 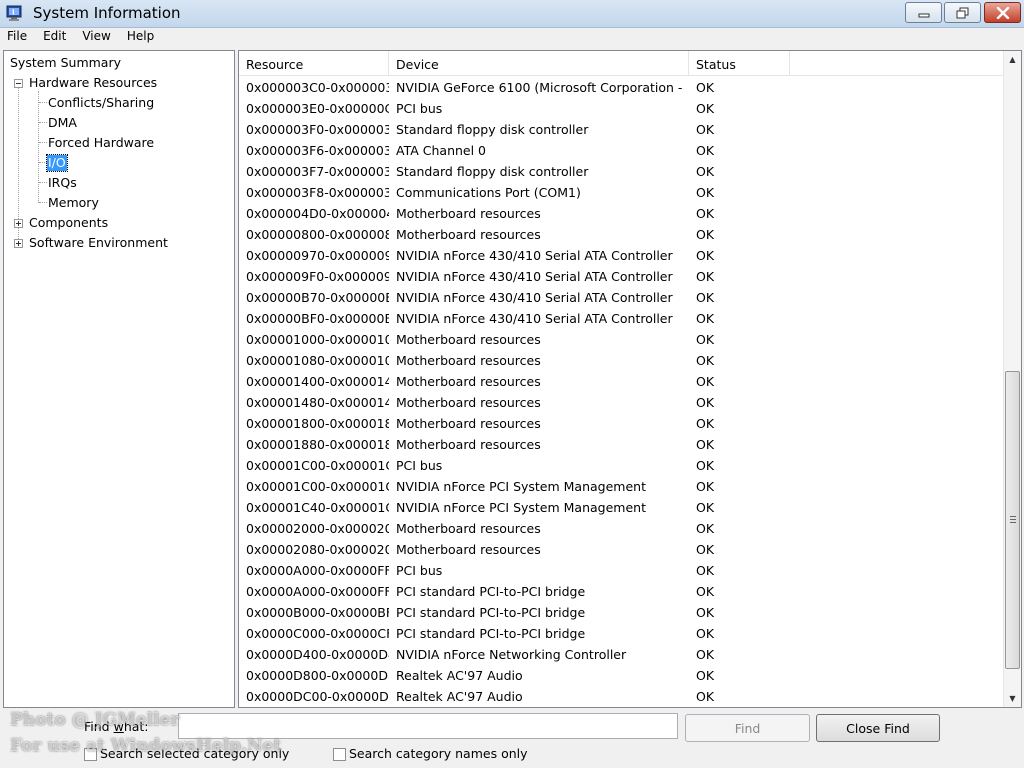 I want to click on table-row: 0x0000A000-0x0000FFFF PCI bus OK, so click(x=621, y=570).